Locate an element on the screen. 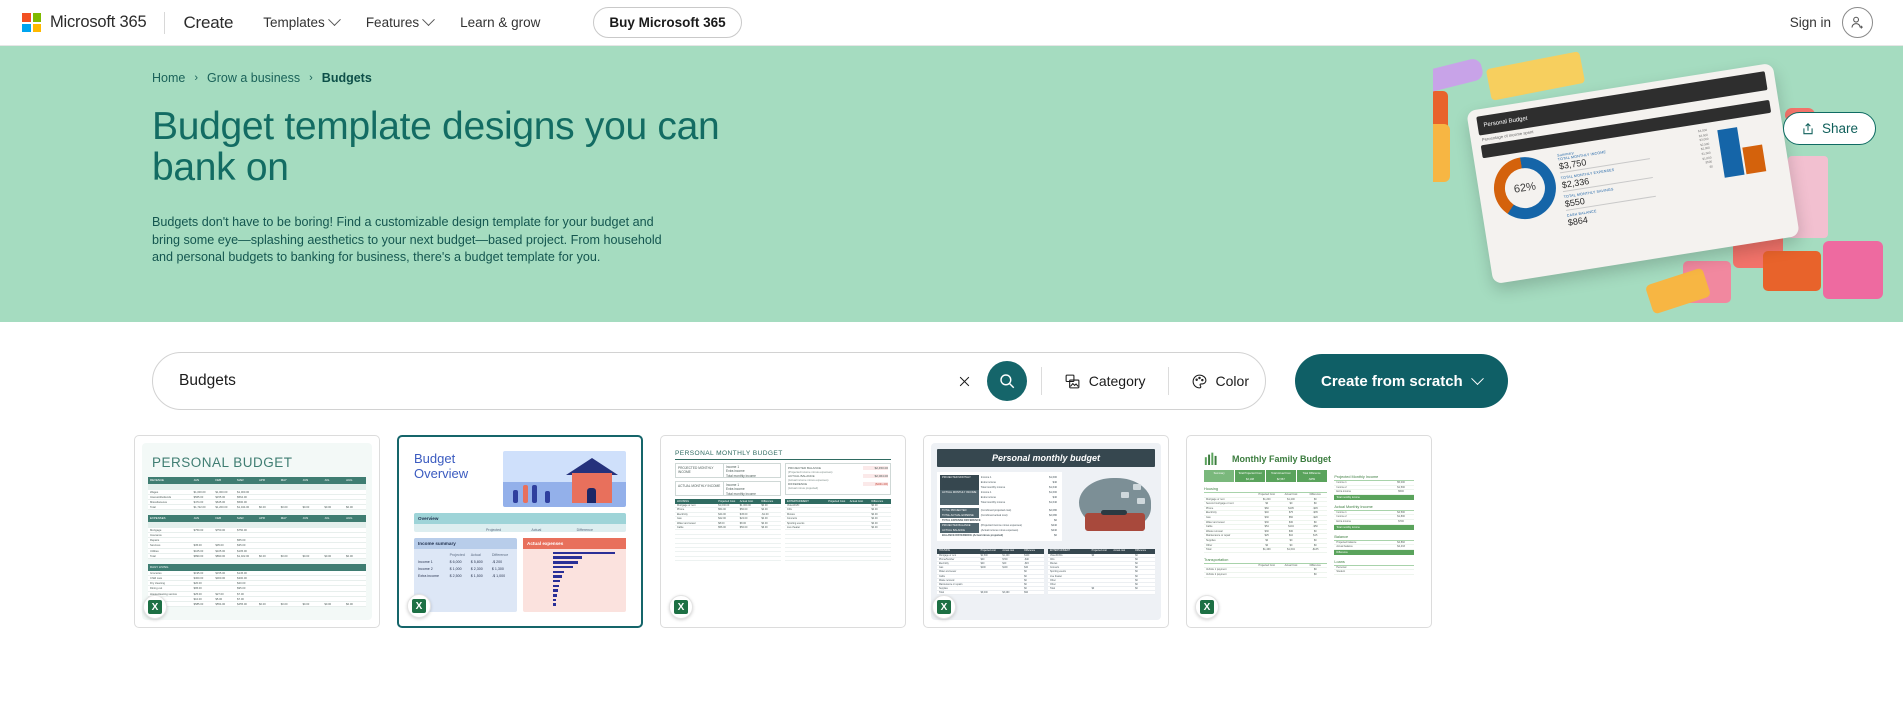 This screenshot has height=705, width=1903. nav-item-learn-and-grow-label: Learn & grow is located at coordinates (500, 22).